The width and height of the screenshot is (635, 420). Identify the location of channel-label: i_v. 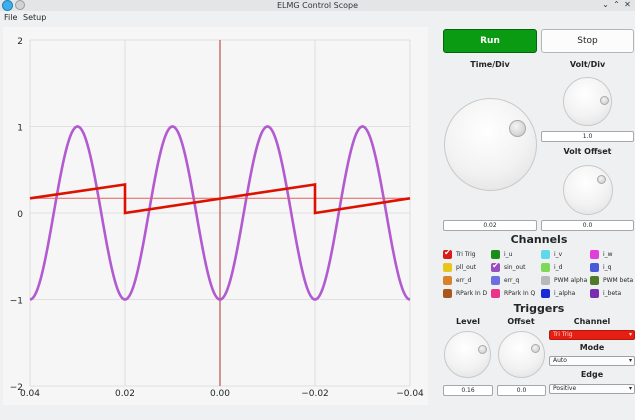
(558, 254).